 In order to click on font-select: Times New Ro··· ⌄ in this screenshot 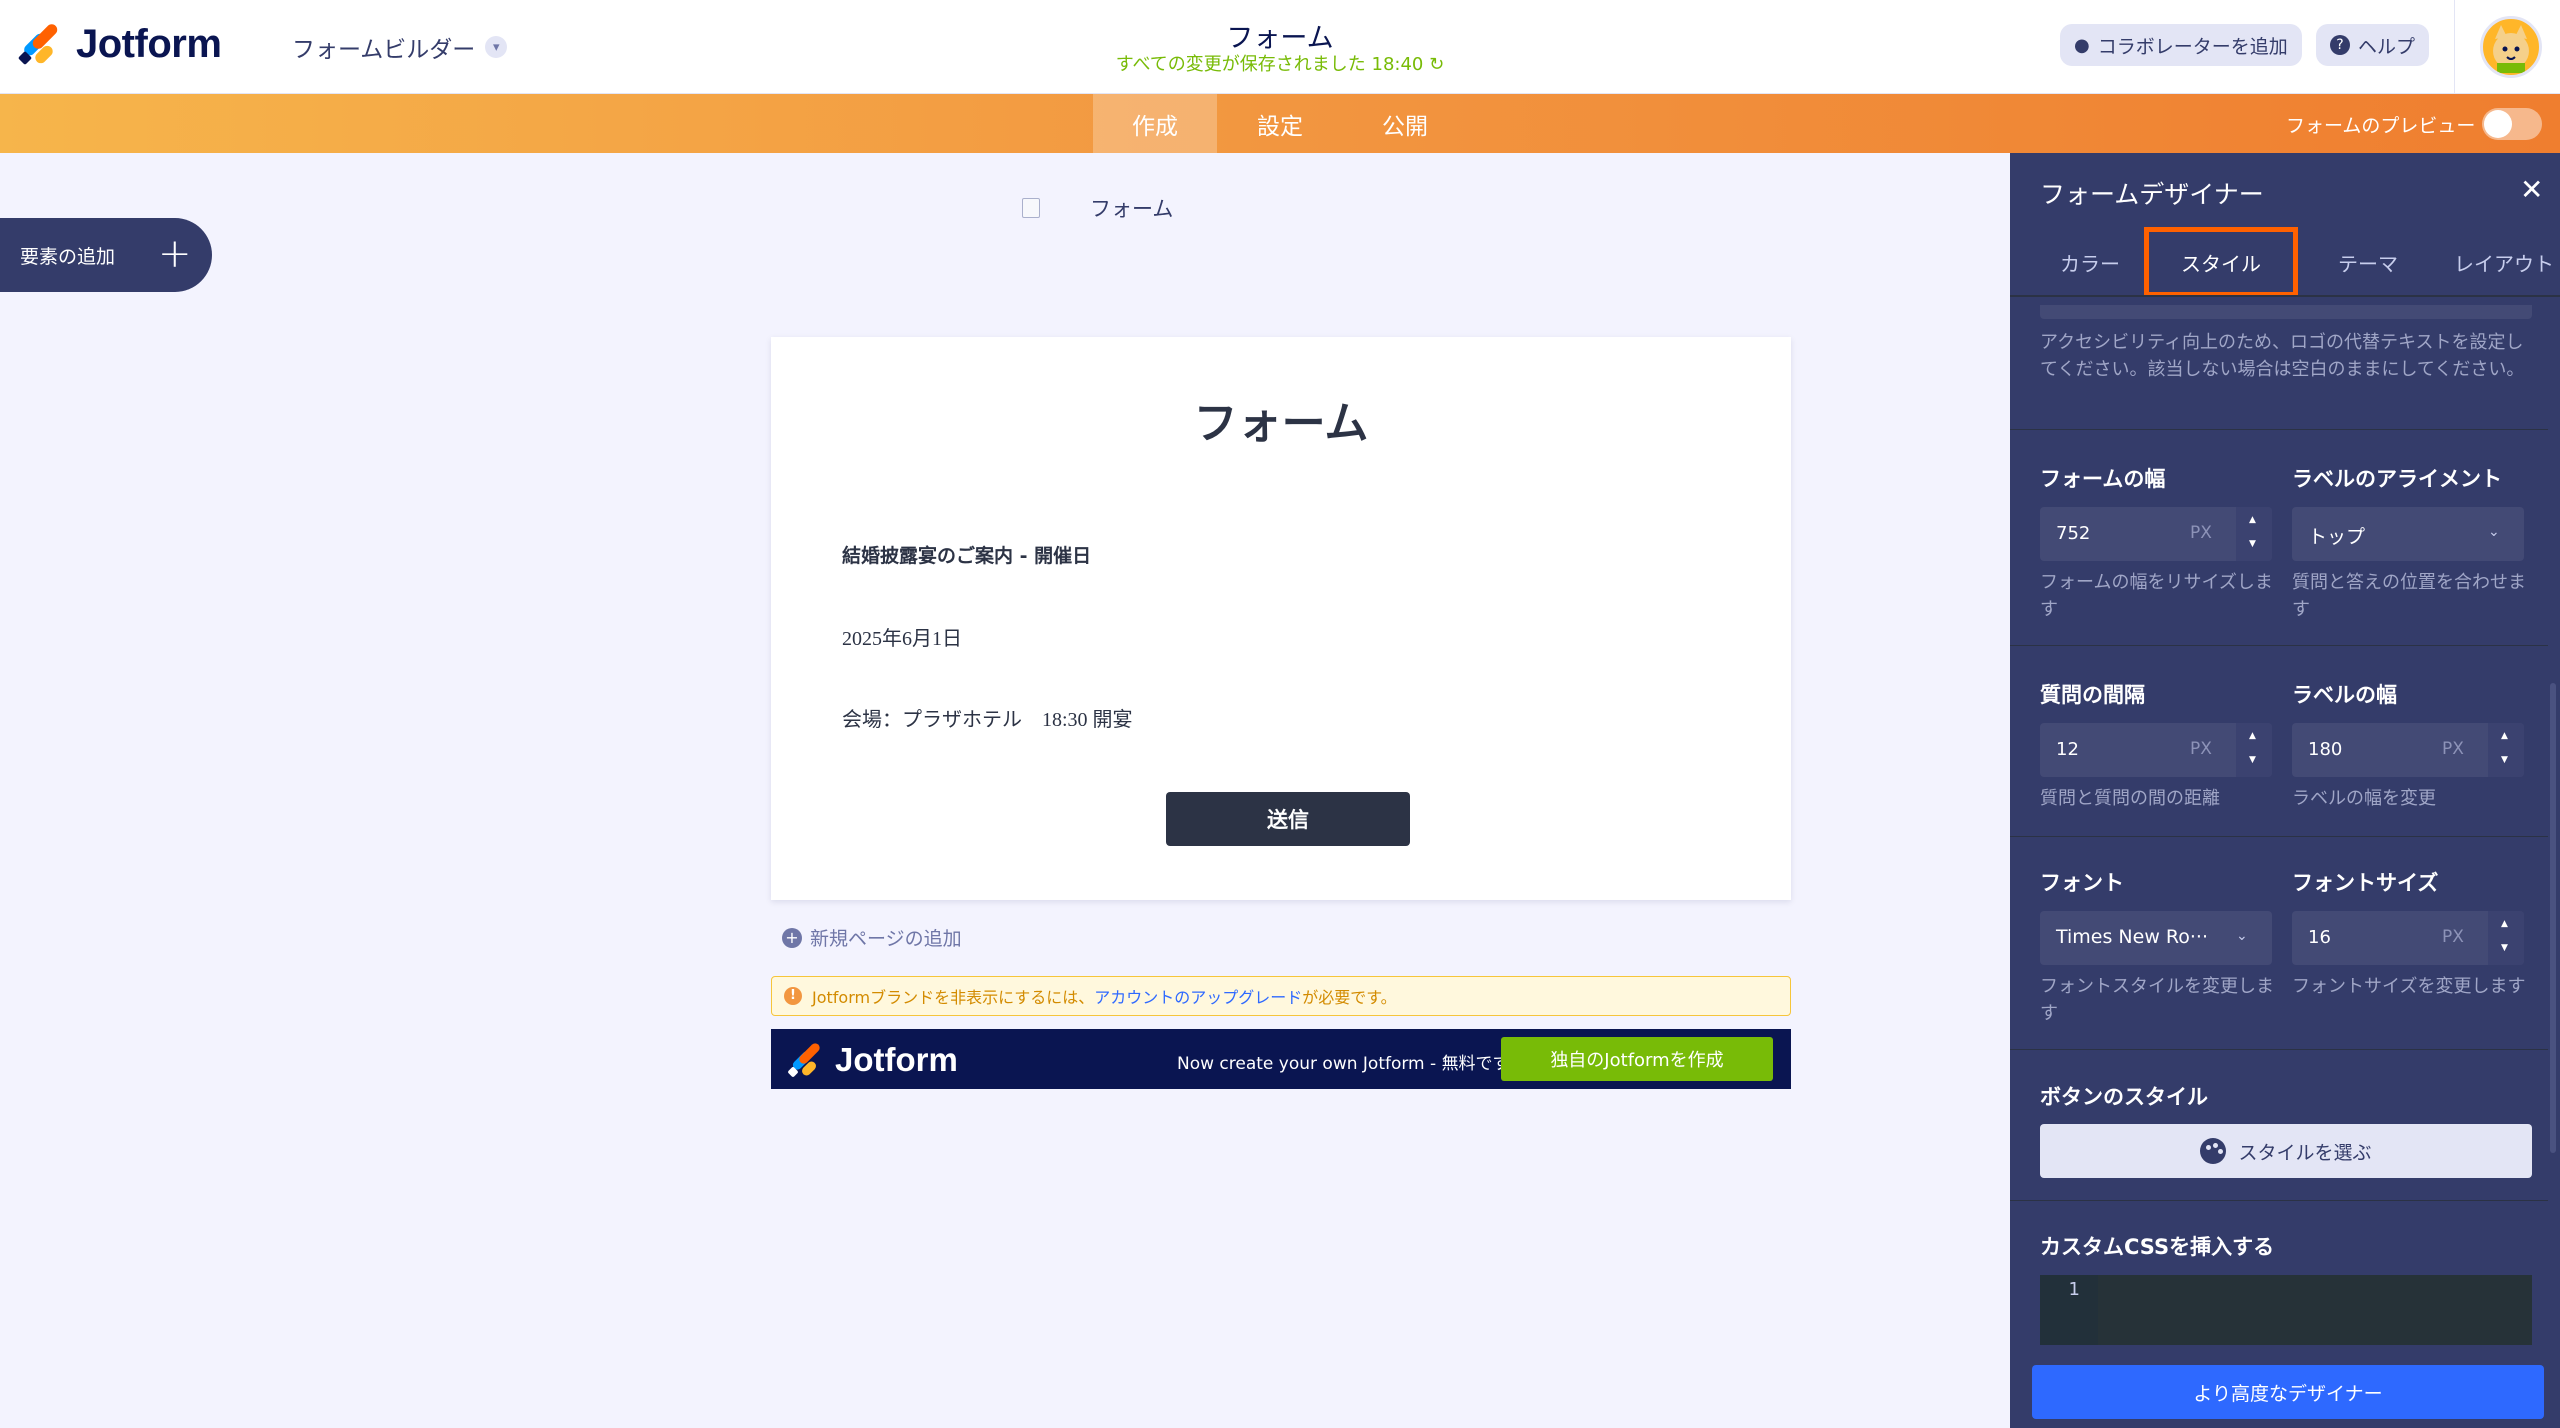, I will do `click(2156, 938)`.